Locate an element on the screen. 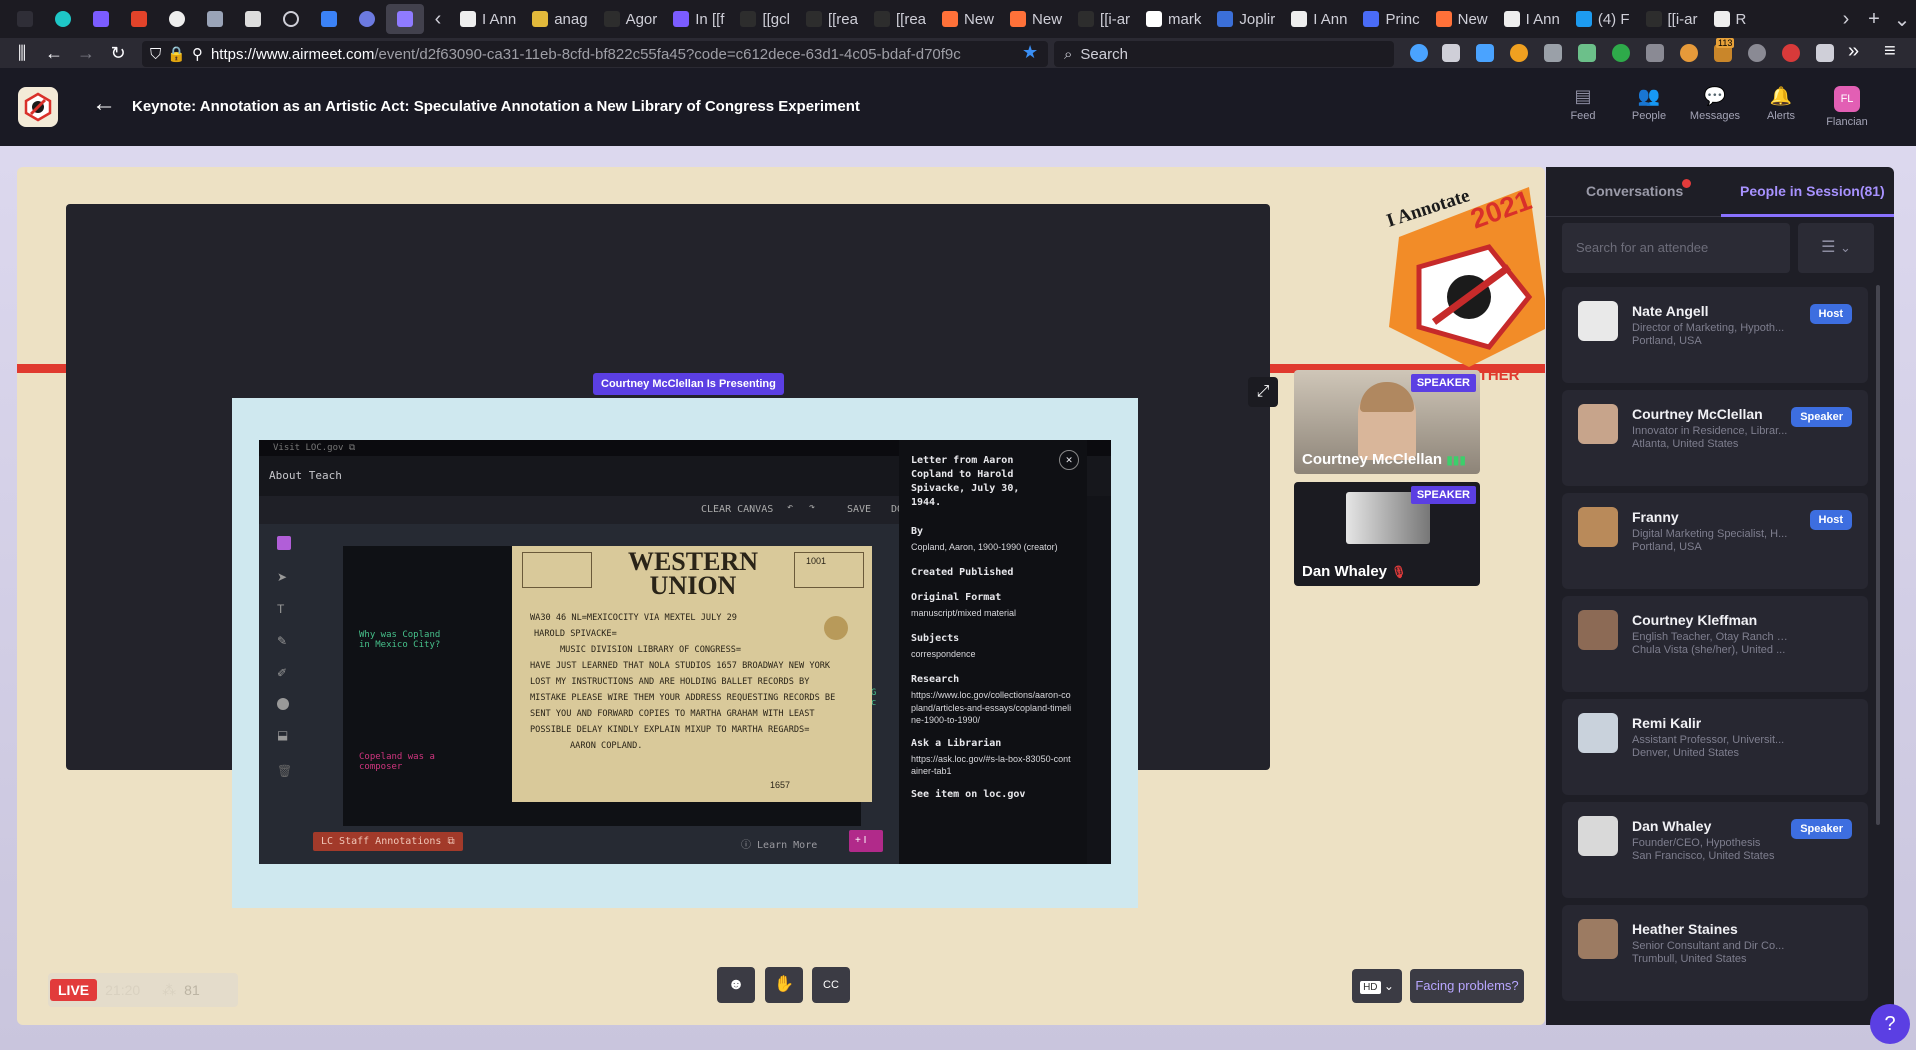  bookmark-star-icon: ★ is located at coordinates (1030, 52).